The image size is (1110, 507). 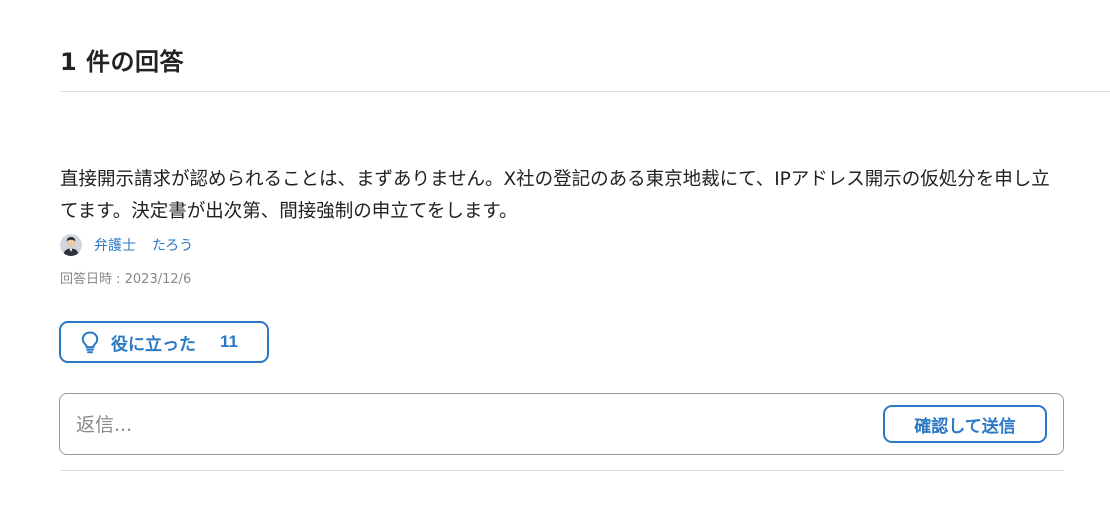 I want to click on reply-box: 確認して送信, so click(x=561, y=424).